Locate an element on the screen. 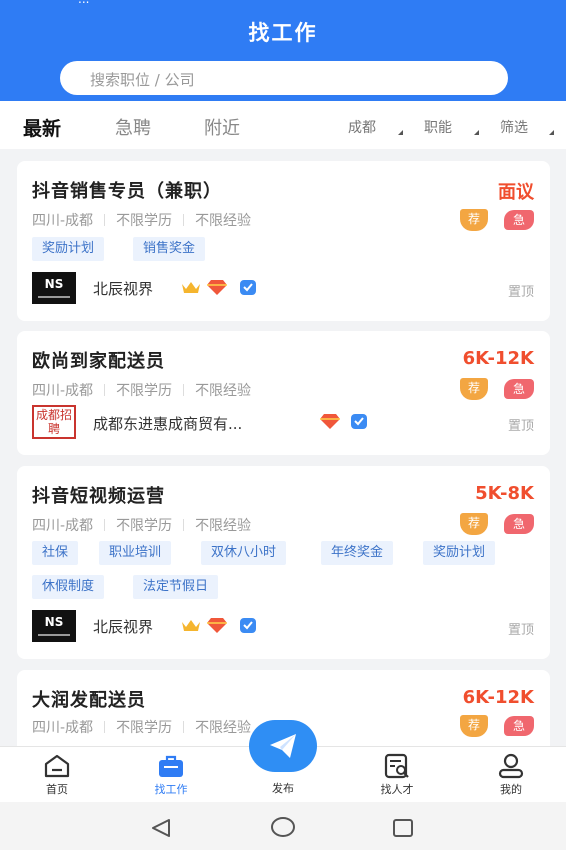  home-icon is located at coordinates (57, 766).